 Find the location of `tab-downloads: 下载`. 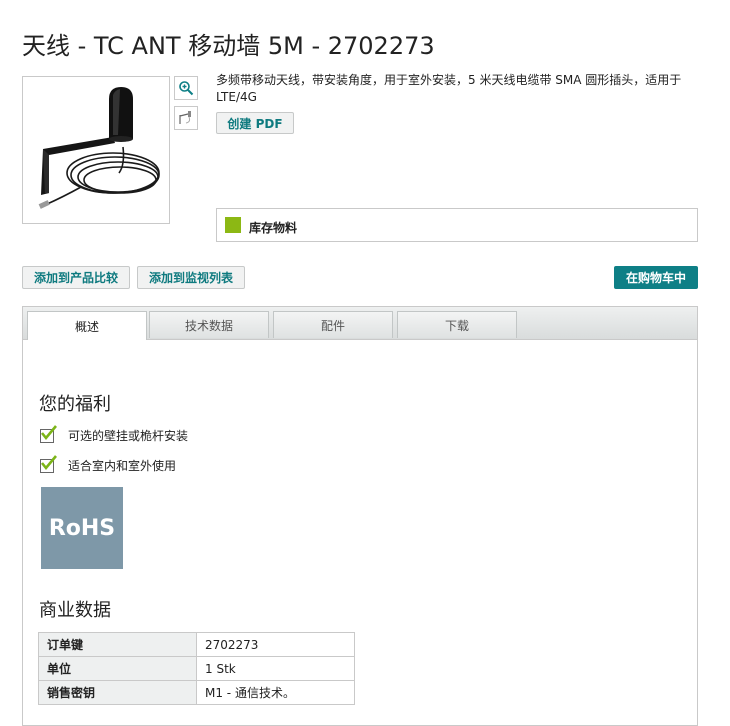

tab-downloads: 下载 is located at coordinates (457, 324).